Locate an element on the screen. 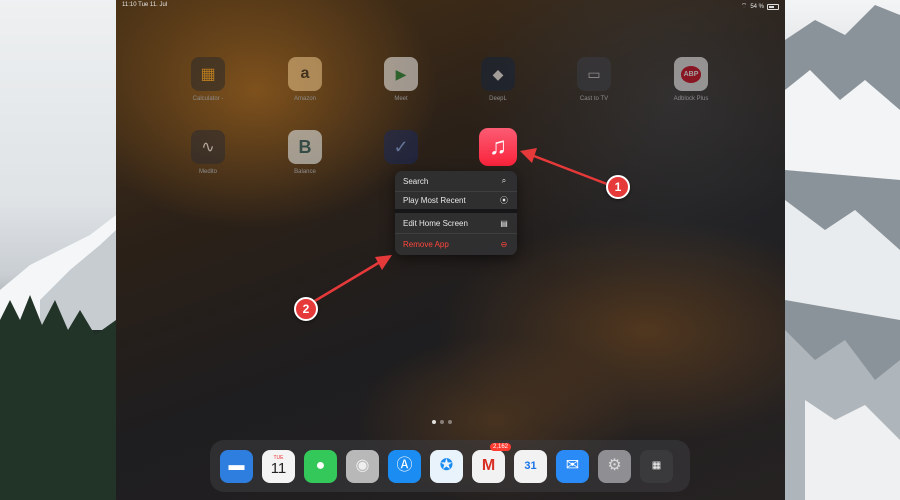  annotation-arrows is located at coordinates (460, 227).